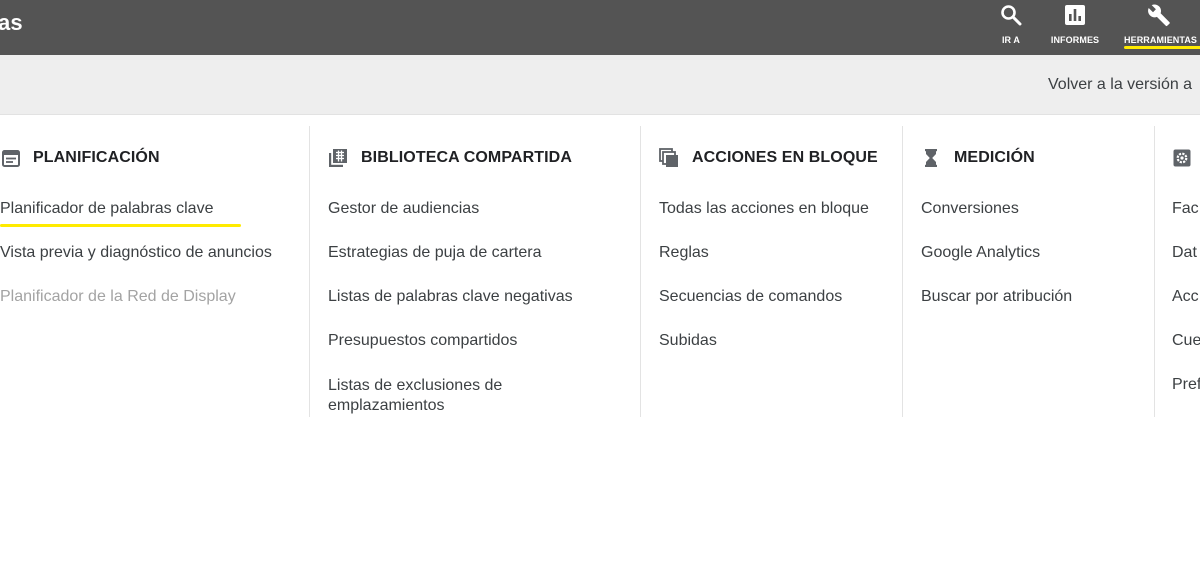 Image resolution: width=1200 pixels, height=562 pixels. What do you see at coordinates (1011, 27) in the screenshot?
I see `nav-go-to-button: IR A` at bounding box center [1011, 27].